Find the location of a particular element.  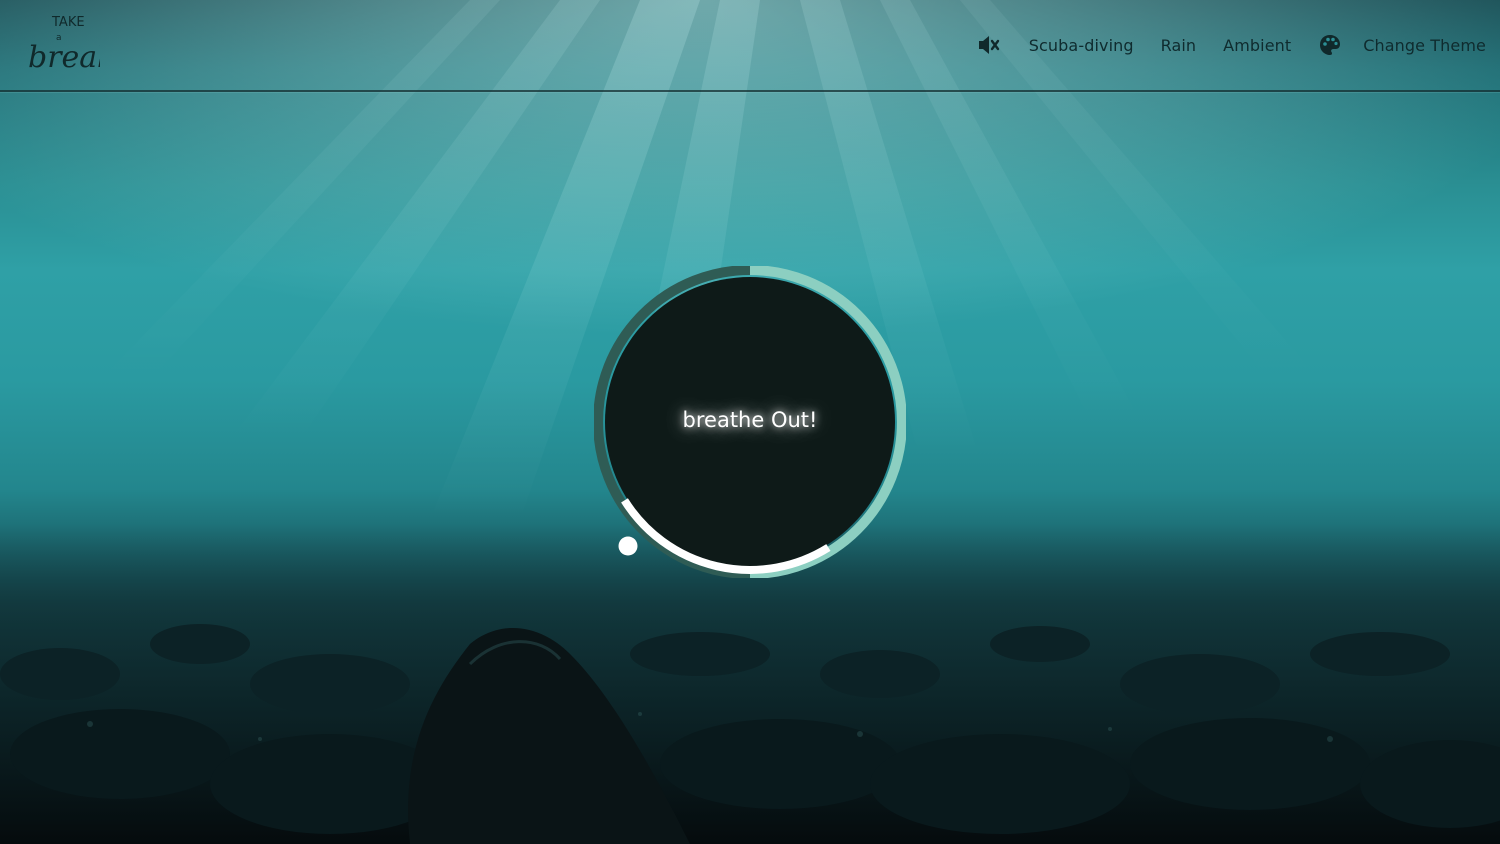

nav-link-ambient: Ambient is located at coordinates (1257, 45).